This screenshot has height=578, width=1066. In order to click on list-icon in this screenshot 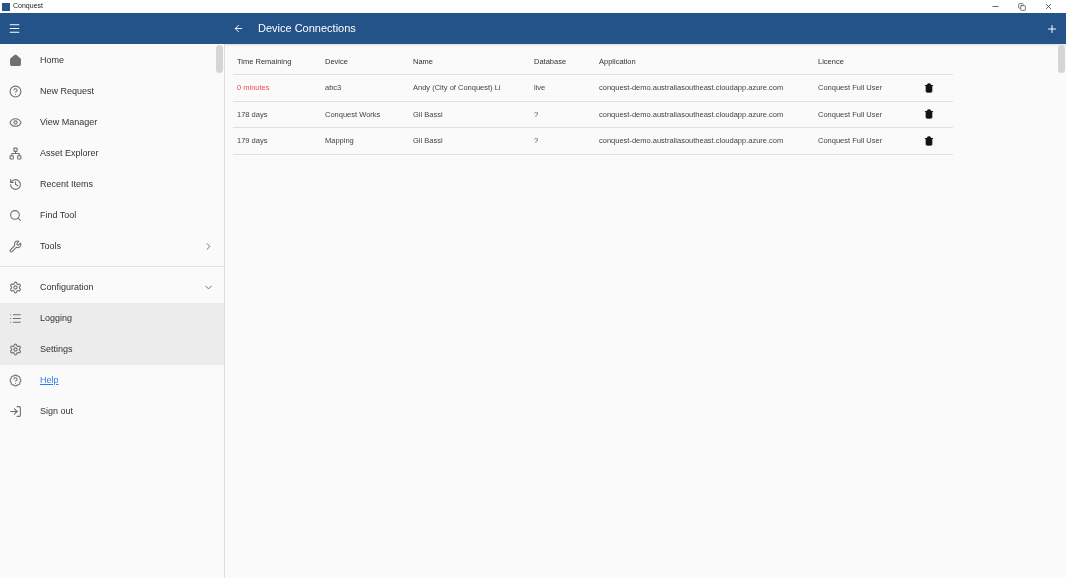, I will do `click(15, 318)`.